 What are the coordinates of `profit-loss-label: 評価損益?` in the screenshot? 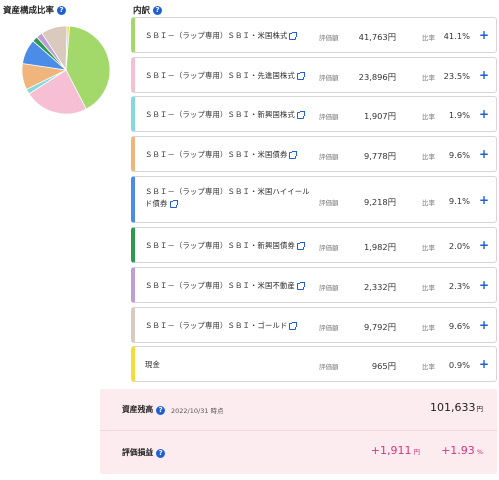 It's located at (144, 452).